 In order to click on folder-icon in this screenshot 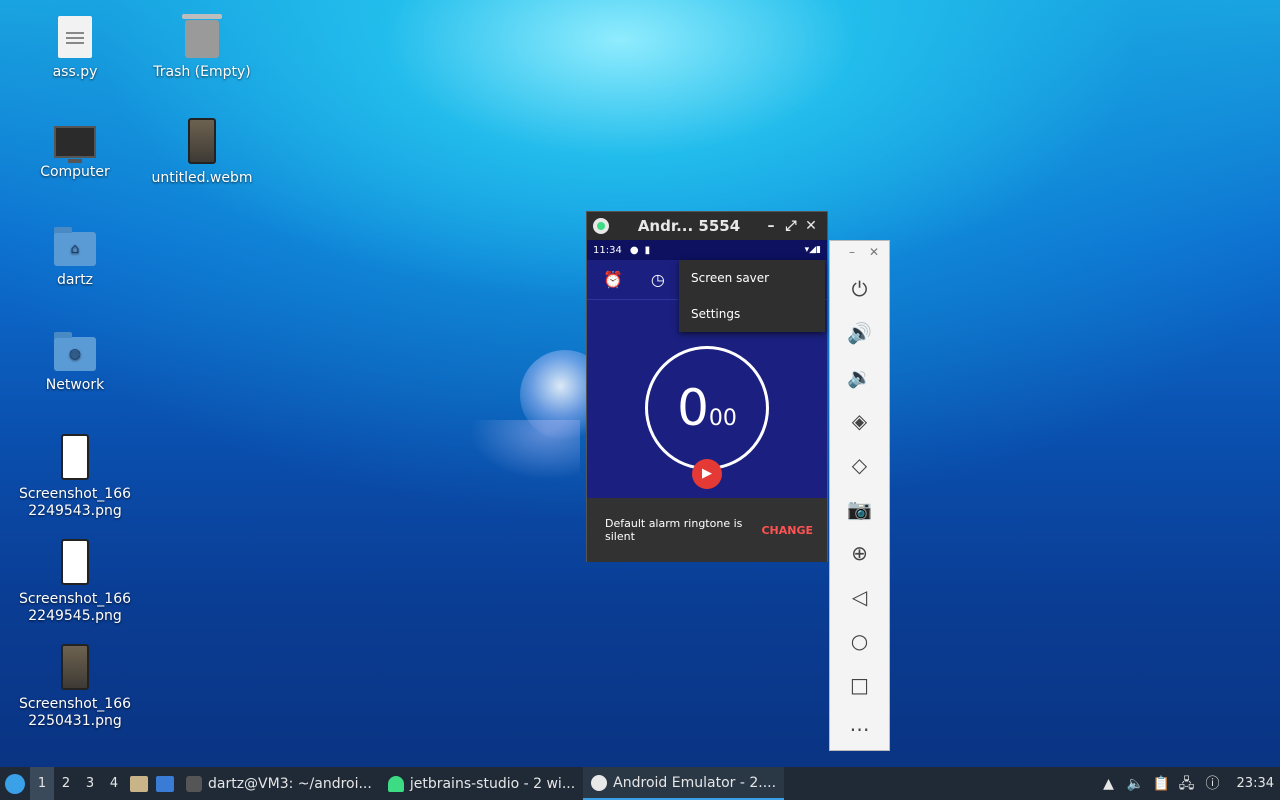, I will do `click(139, 783)`.